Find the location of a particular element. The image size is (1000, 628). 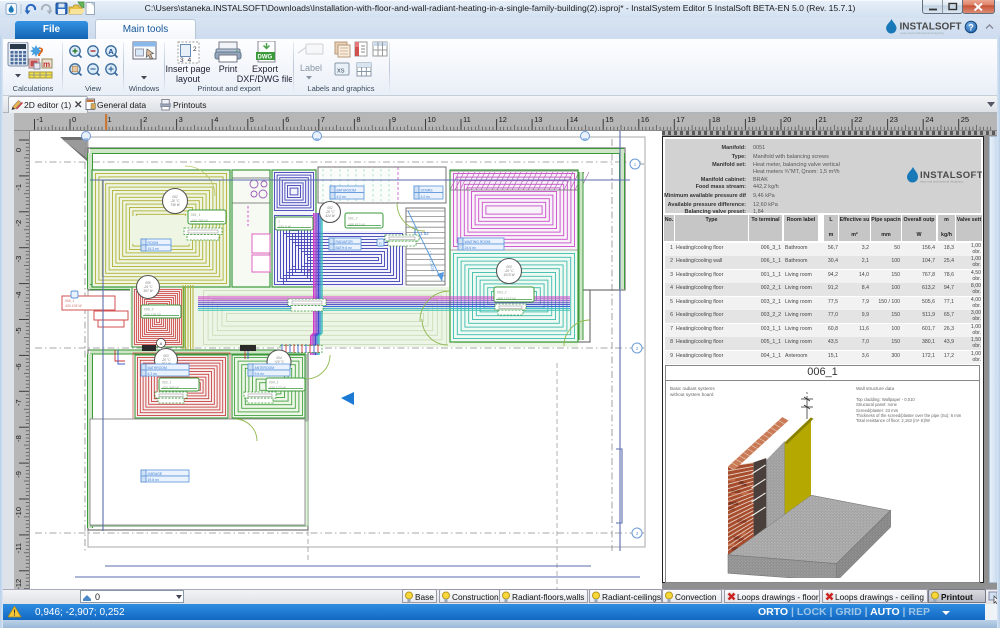

svg-text: 430-365 W is located at coordinates (170, 388).